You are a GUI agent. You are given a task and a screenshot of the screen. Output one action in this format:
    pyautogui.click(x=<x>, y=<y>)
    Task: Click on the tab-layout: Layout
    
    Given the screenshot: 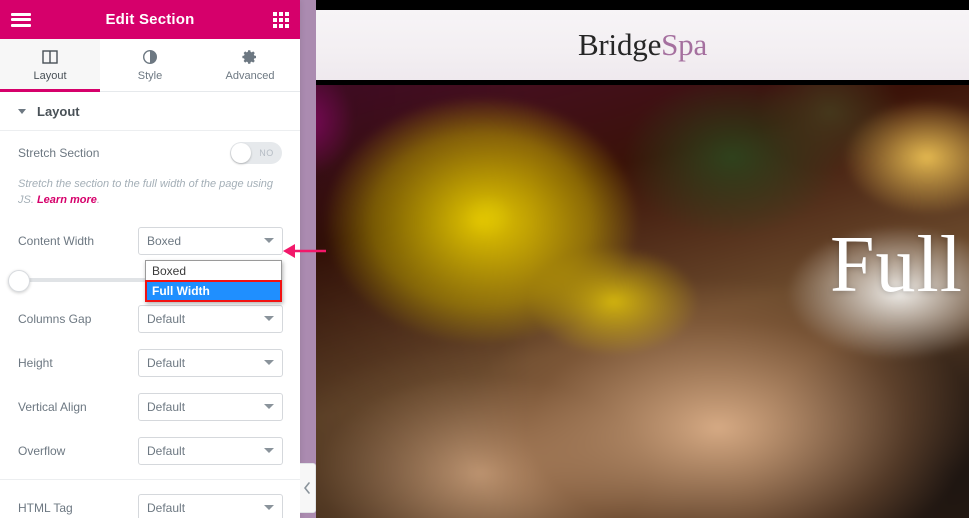 What is the action you would take?
    pyautogui.click(x=50, y=65)
    